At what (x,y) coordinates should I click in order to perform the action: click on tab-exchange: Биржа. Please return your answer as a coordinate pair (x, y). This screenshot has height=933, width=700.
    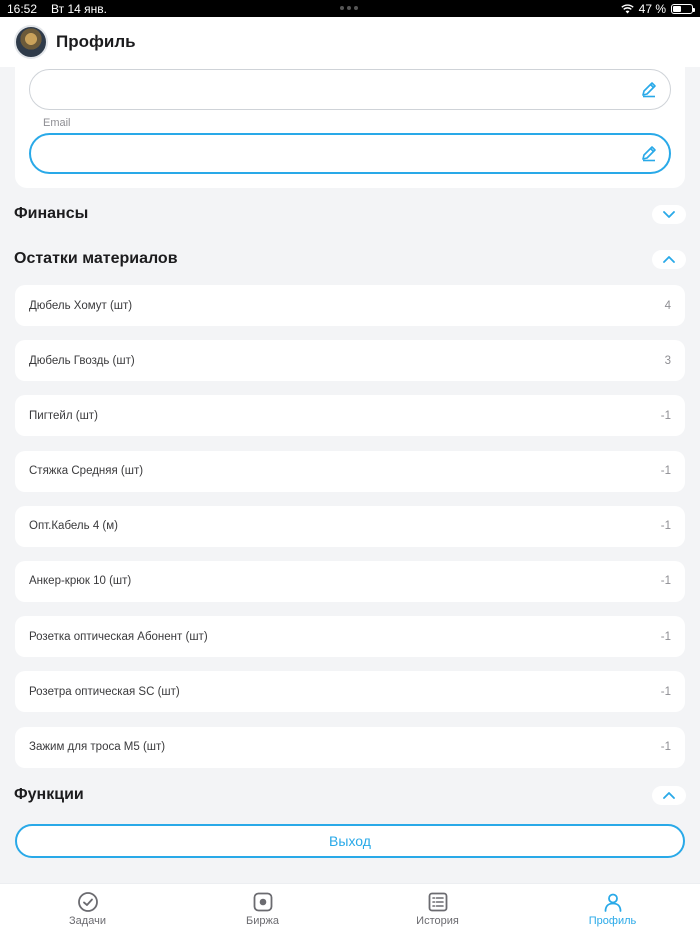
    Looking at the image, I should click on (262, 908).